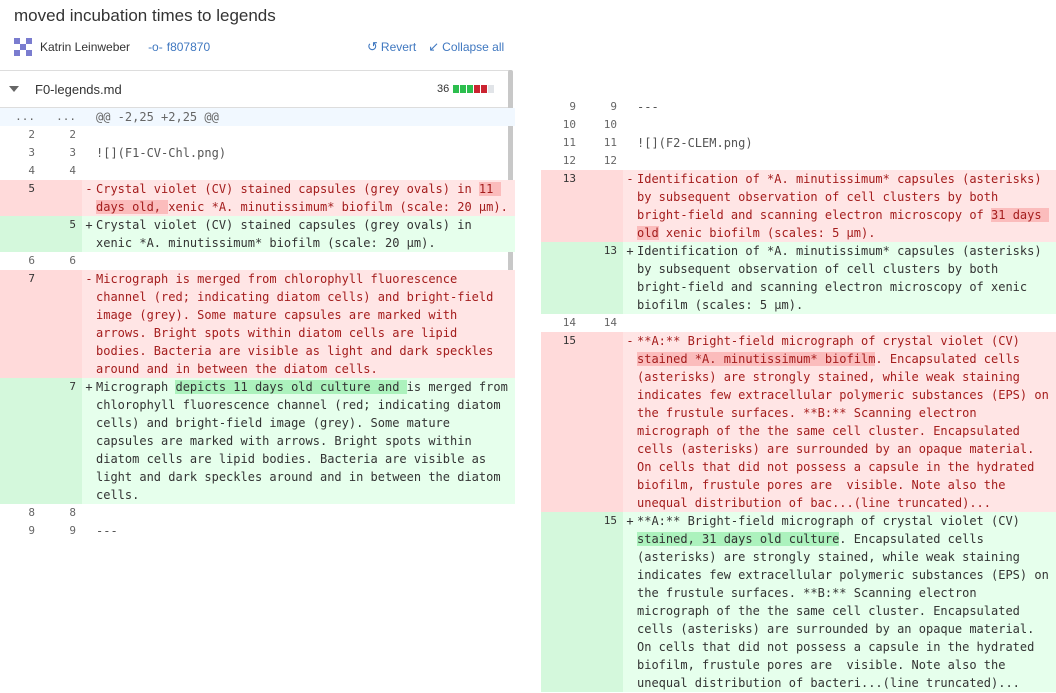  Describe the element at coordinates (78, 89) in the screenshot. I see `file-name: F0-legends.md` at that location.